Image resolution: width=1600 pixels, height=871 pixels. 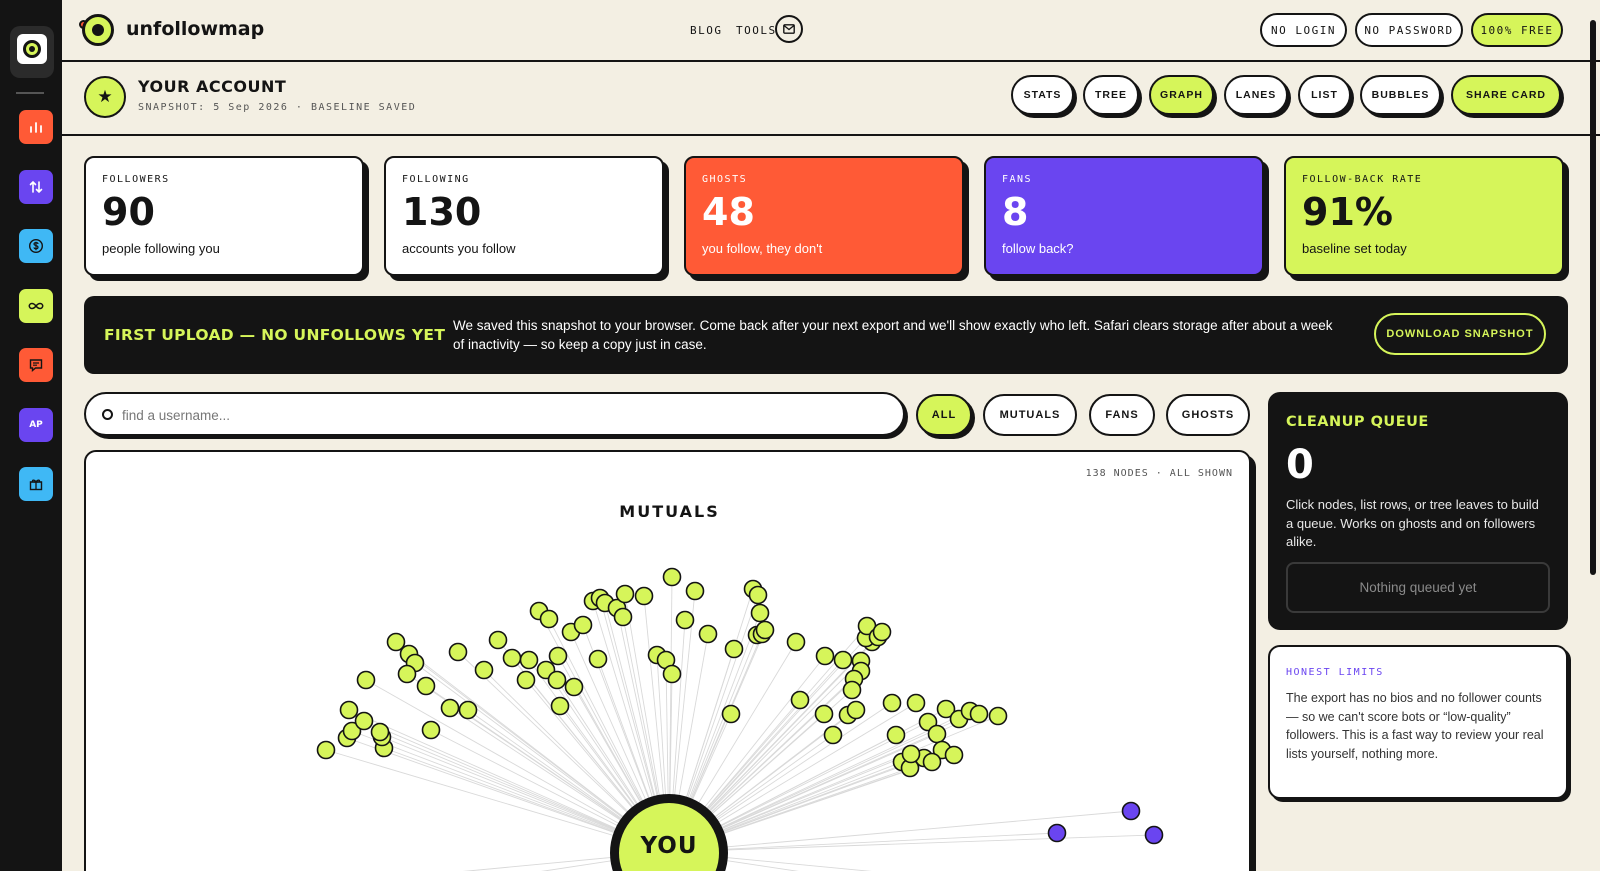 I want to click on nav-blog-link: BLOG, so click(x=706, y=30).